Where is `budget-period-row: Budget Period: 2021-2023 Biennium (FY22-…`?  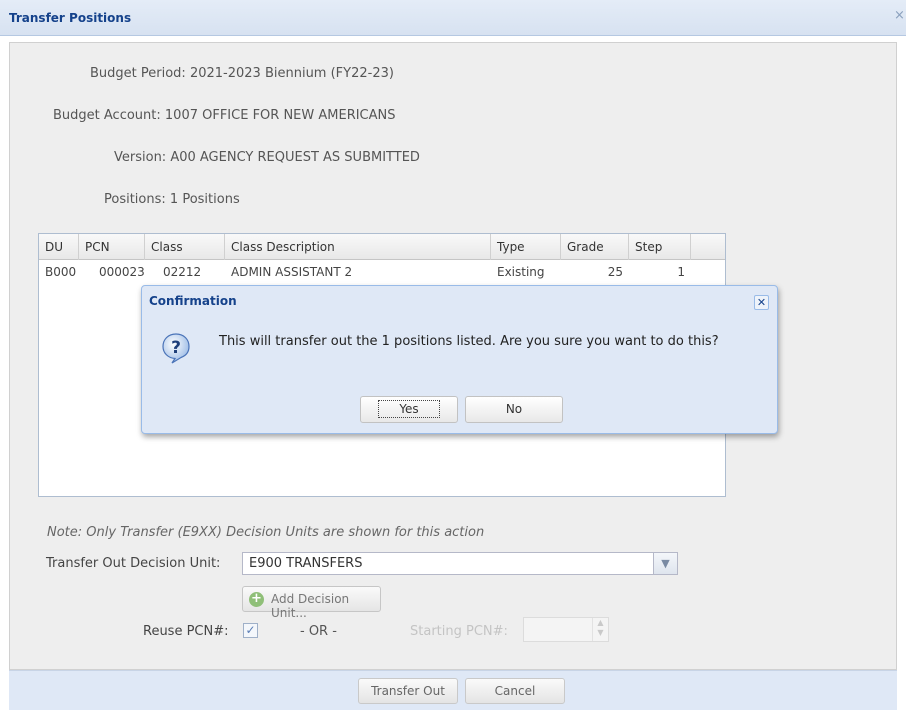
budget-period-row: Budget Period: 2021-2023 Biennium (FY22-… is located at coordinates (242, 73).